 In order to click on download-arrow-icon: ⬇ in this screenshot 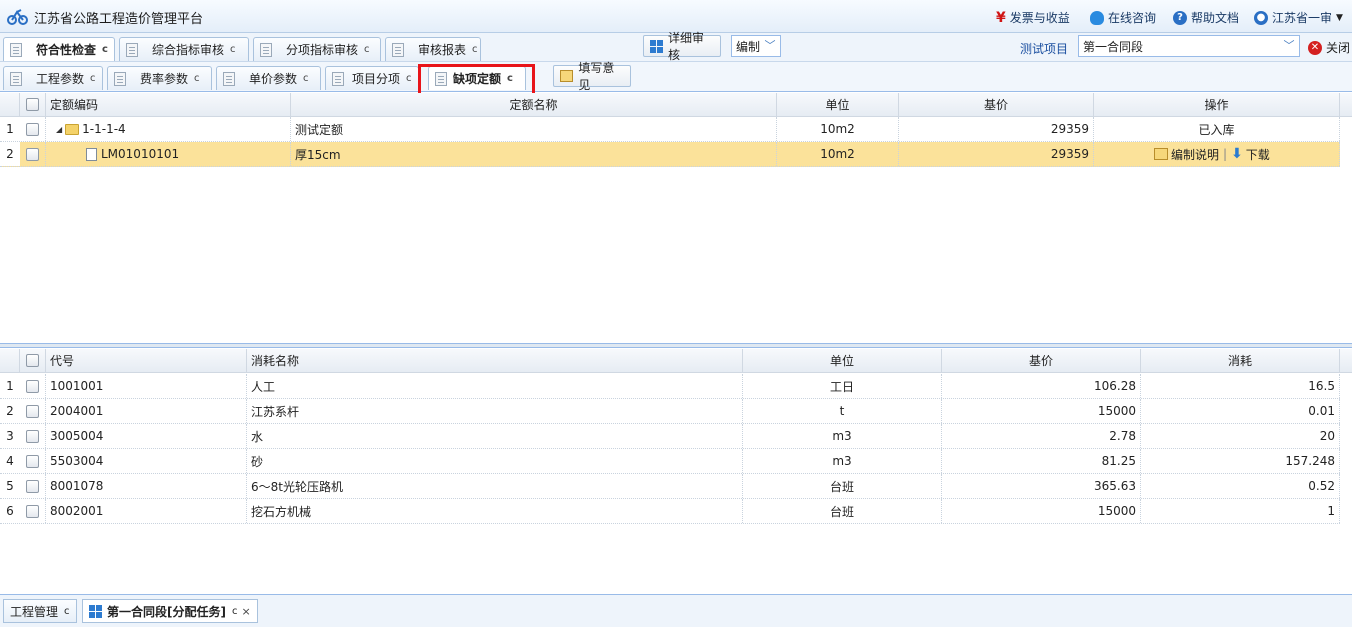, I will do `click(1237, 154)`.